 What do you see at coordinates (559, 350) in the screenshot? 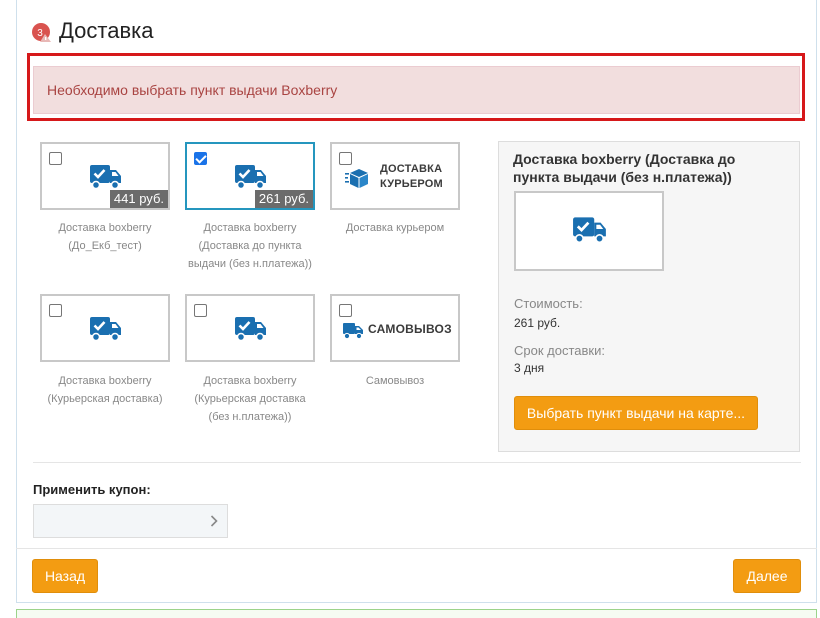
I see `term-label: Срок доставки:` at bounding box center [559, 350].